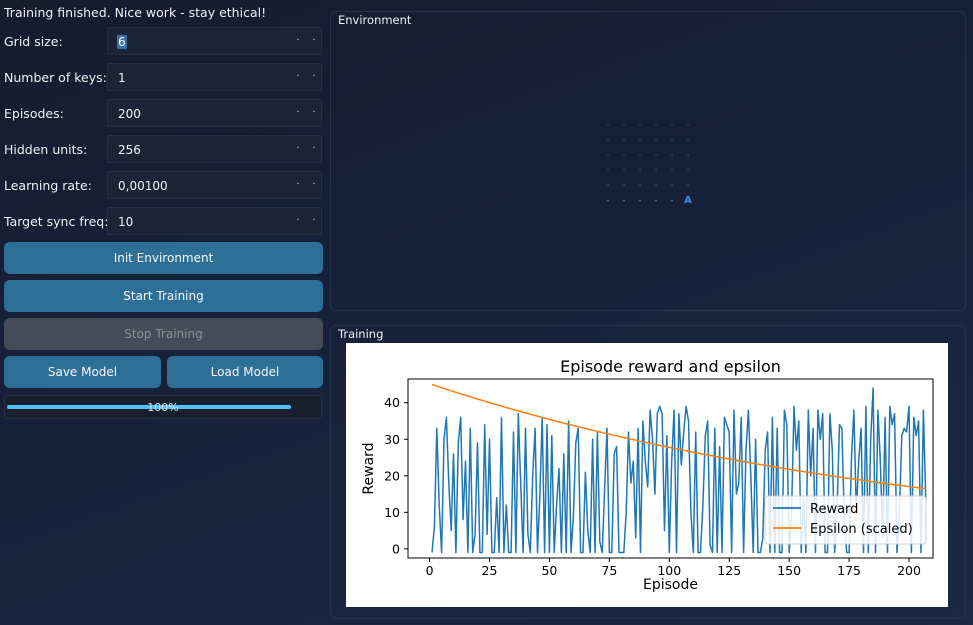 This screenshot has height=625, width=973. I want to click on progress-text: 100%, so click(163, 407).